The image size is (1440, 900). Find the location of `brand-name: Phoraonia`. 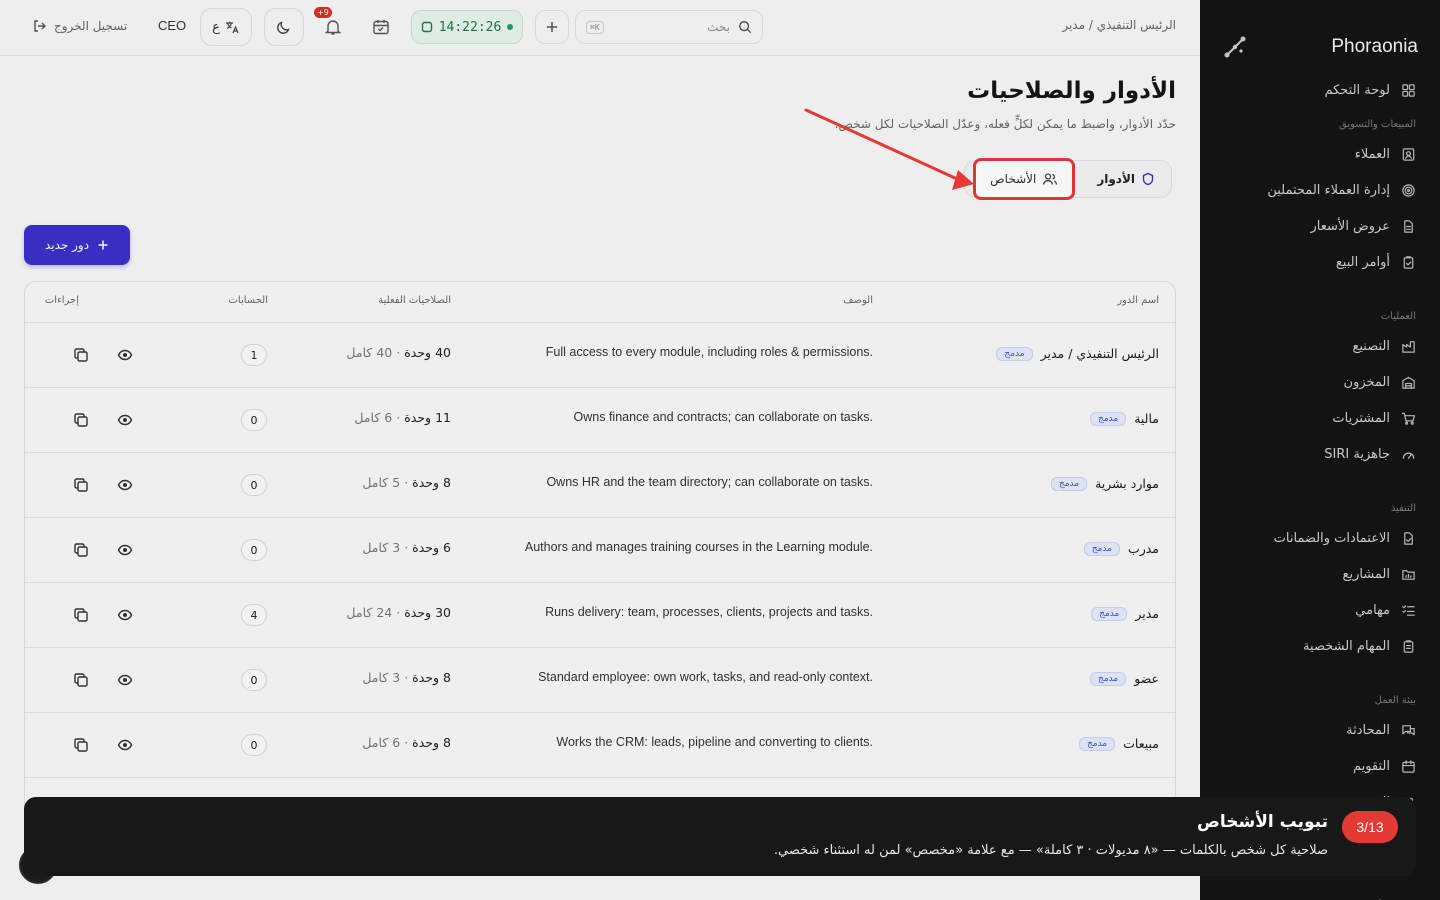

brand-name: Phoraonia is located at coordinates (1374, 46).